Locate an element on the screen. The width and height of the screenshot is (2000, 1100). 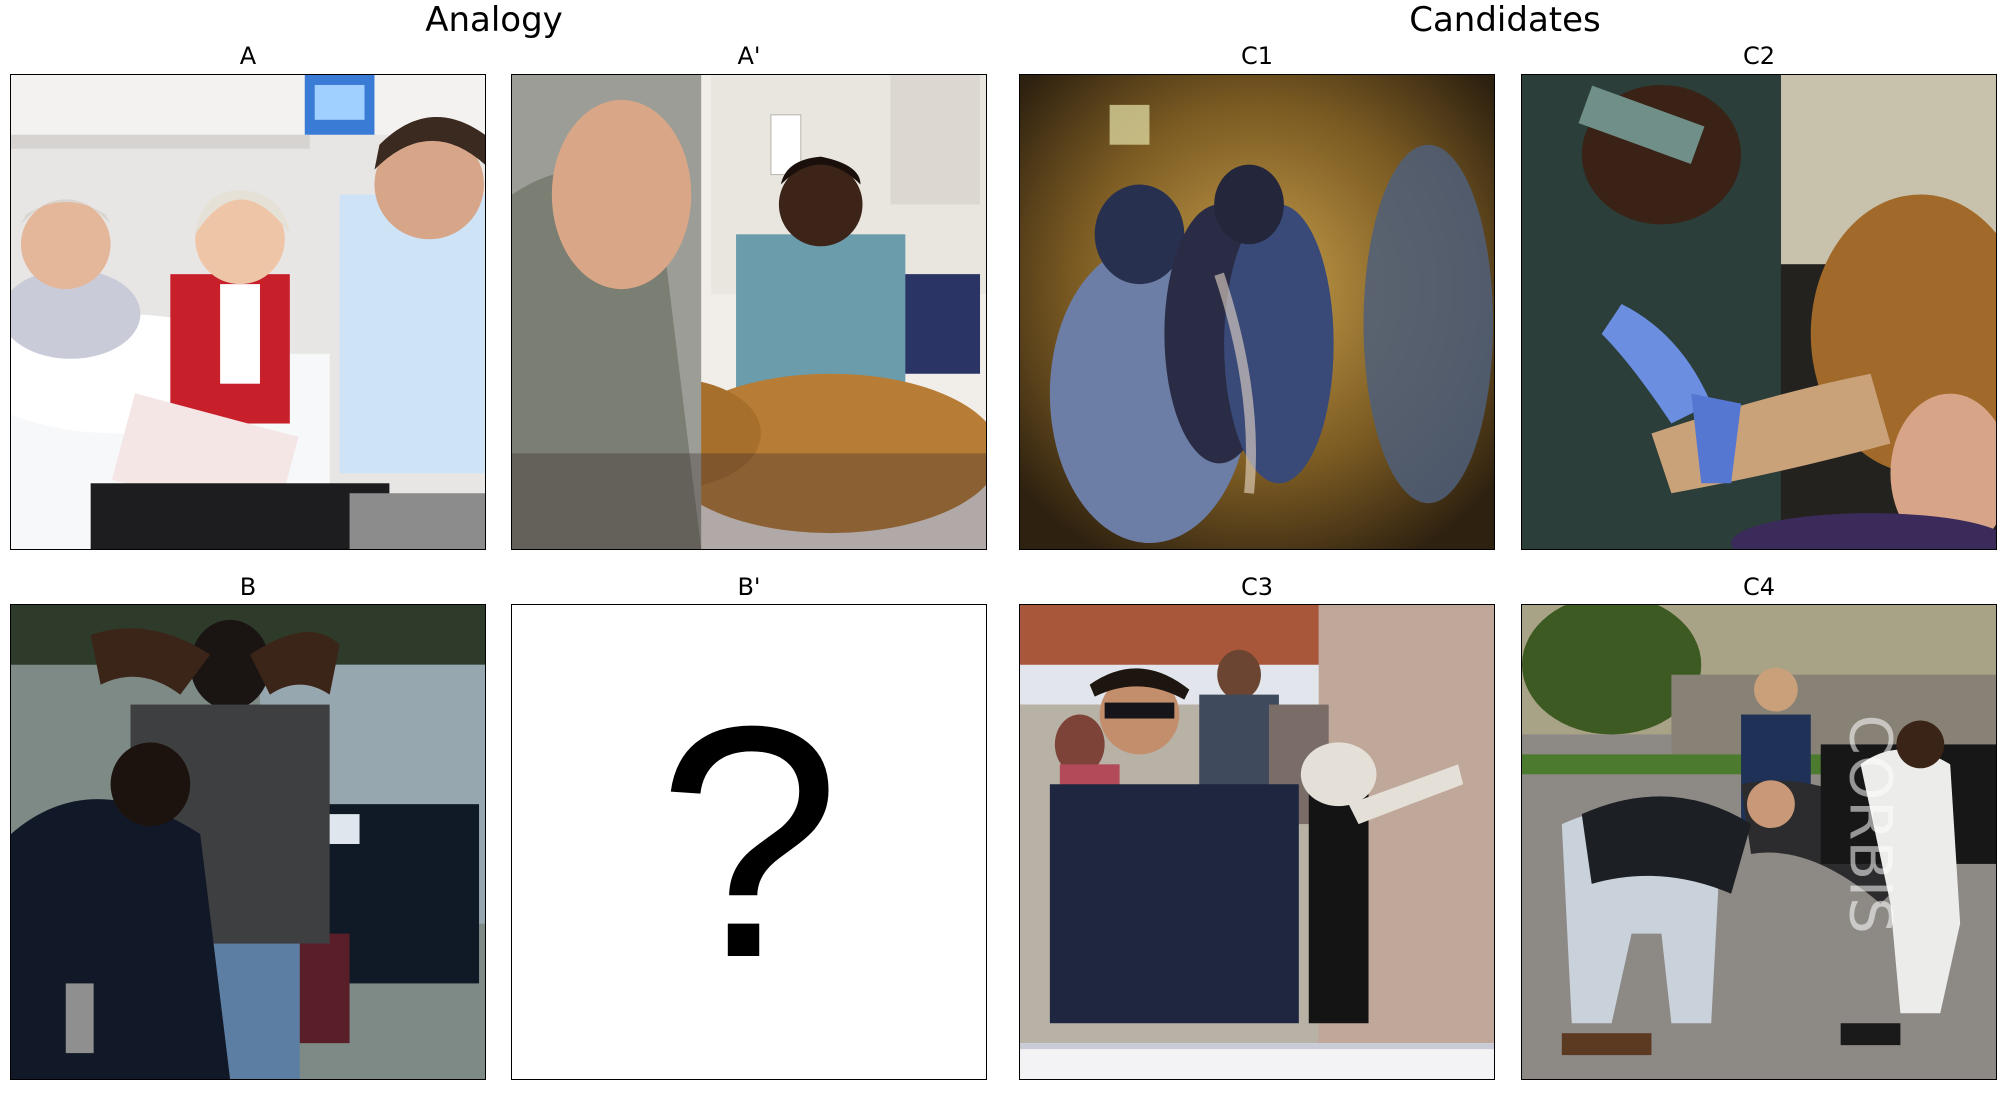
question-mark: ? is located at coordinates (749, 841).